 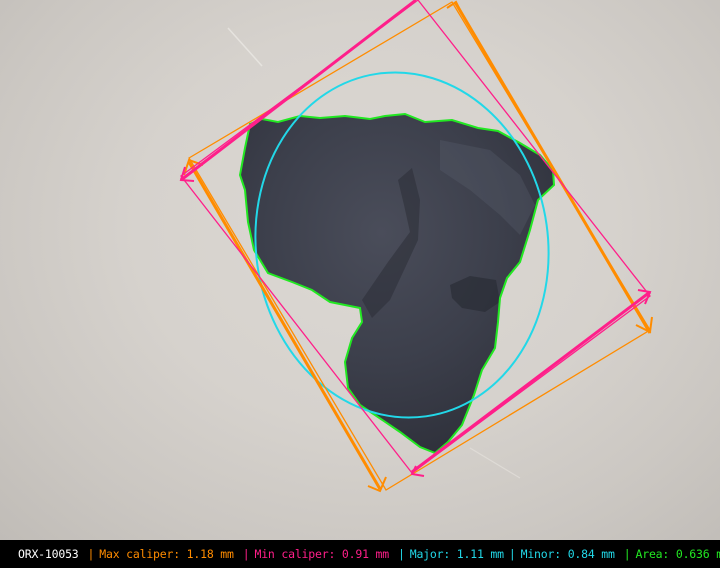 What do you see at coordinates (48, 554) in the screenshot?
I see `sample-id: ORX-10053` at bounding box center [48, 554].